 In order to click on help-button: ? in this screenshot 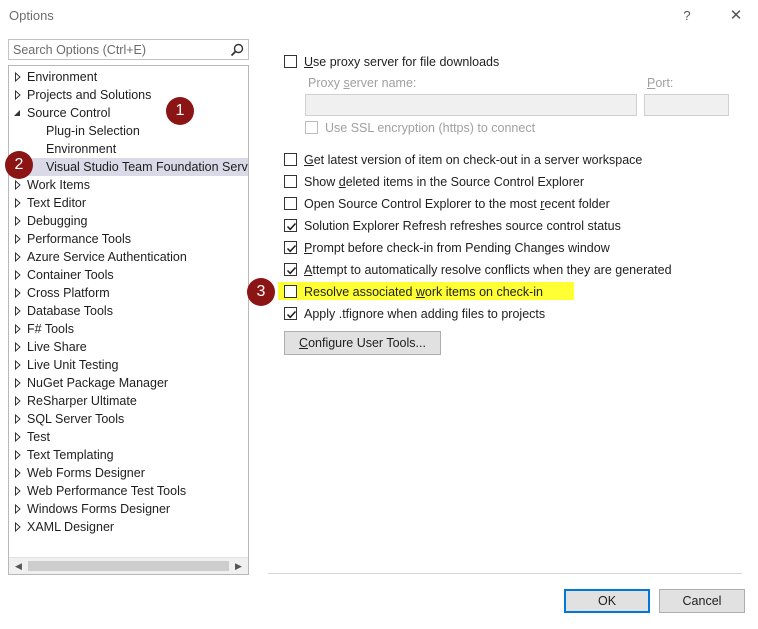, I will do `click(687, 16)`.